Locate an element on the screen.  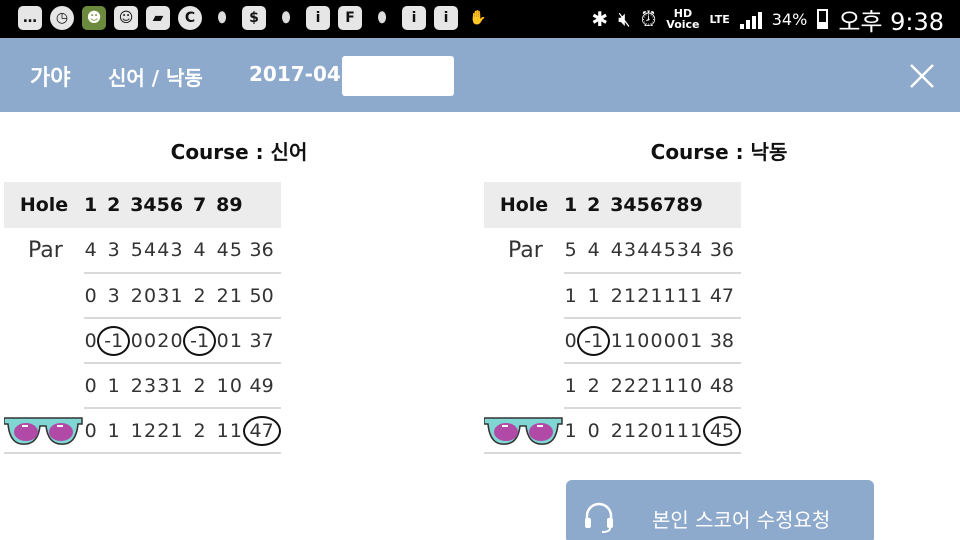
score-cell: -1 is located at coordinates (114, 341).